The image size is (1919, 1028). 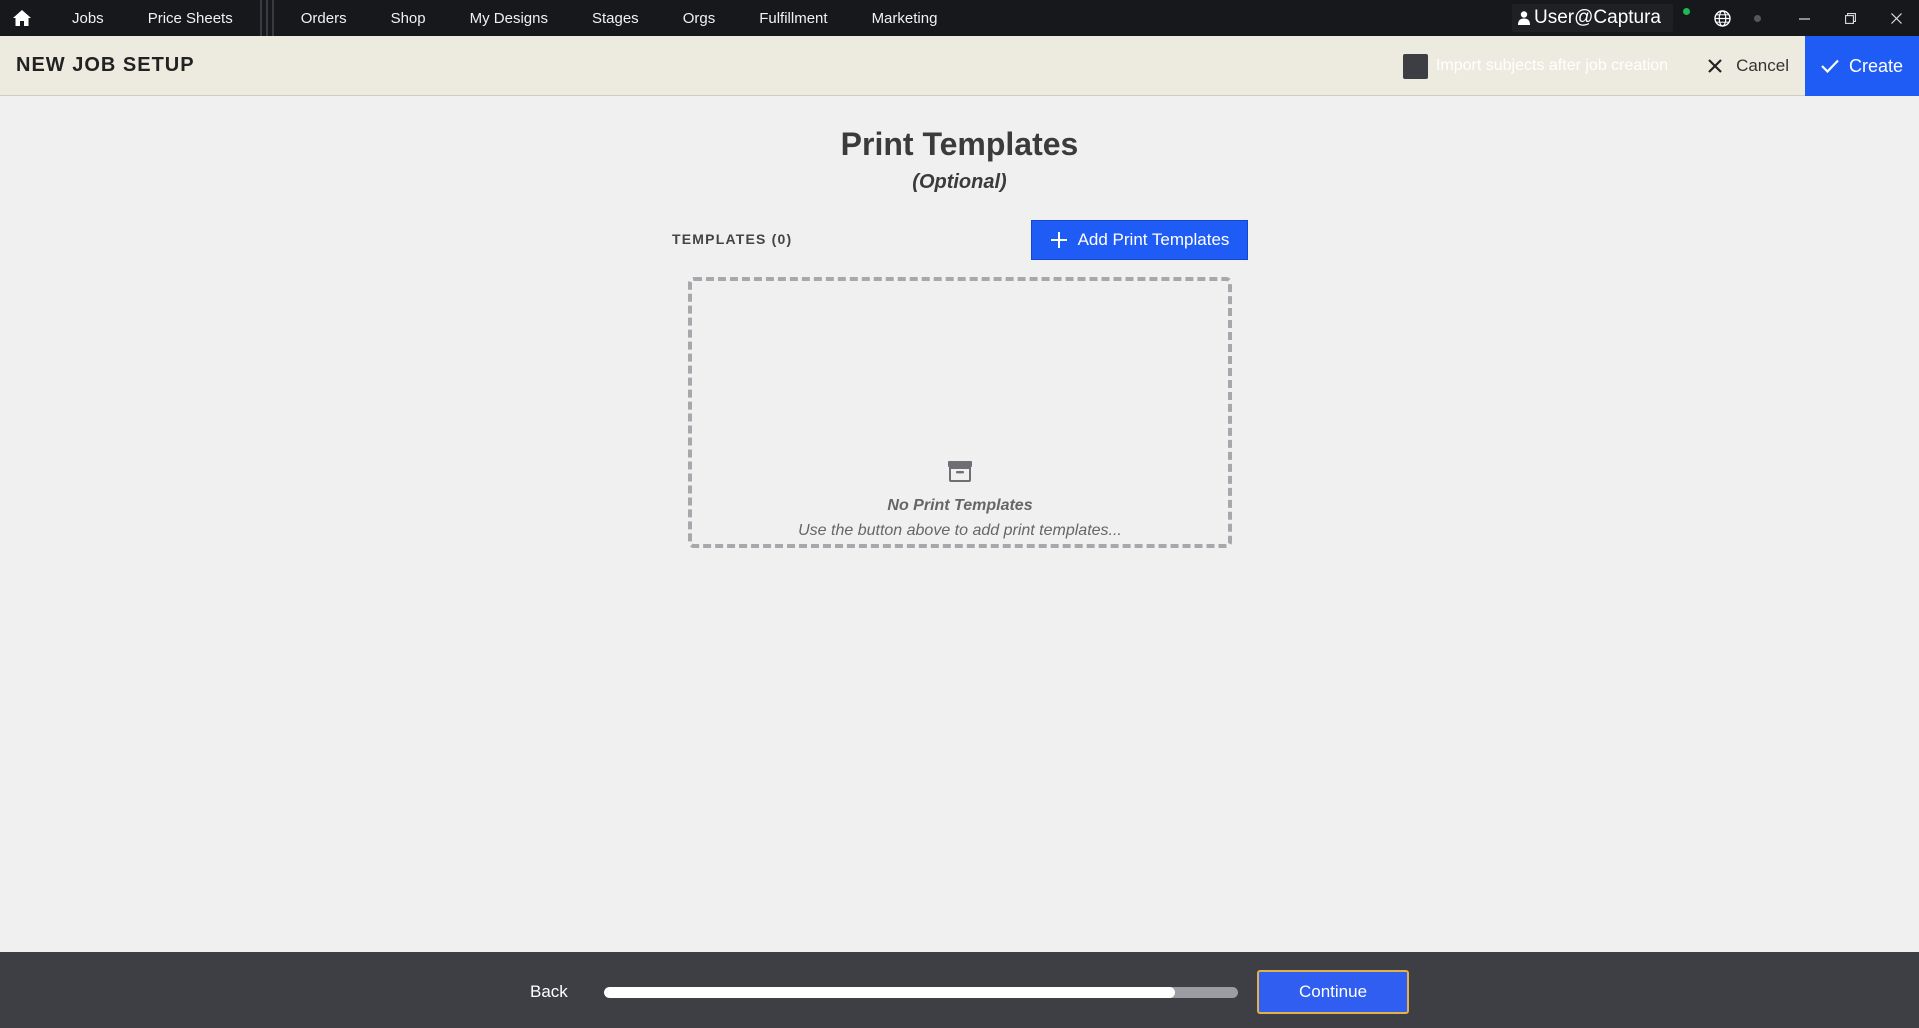 I want to click on setup-progress-fill, so click(x=889, y=992).